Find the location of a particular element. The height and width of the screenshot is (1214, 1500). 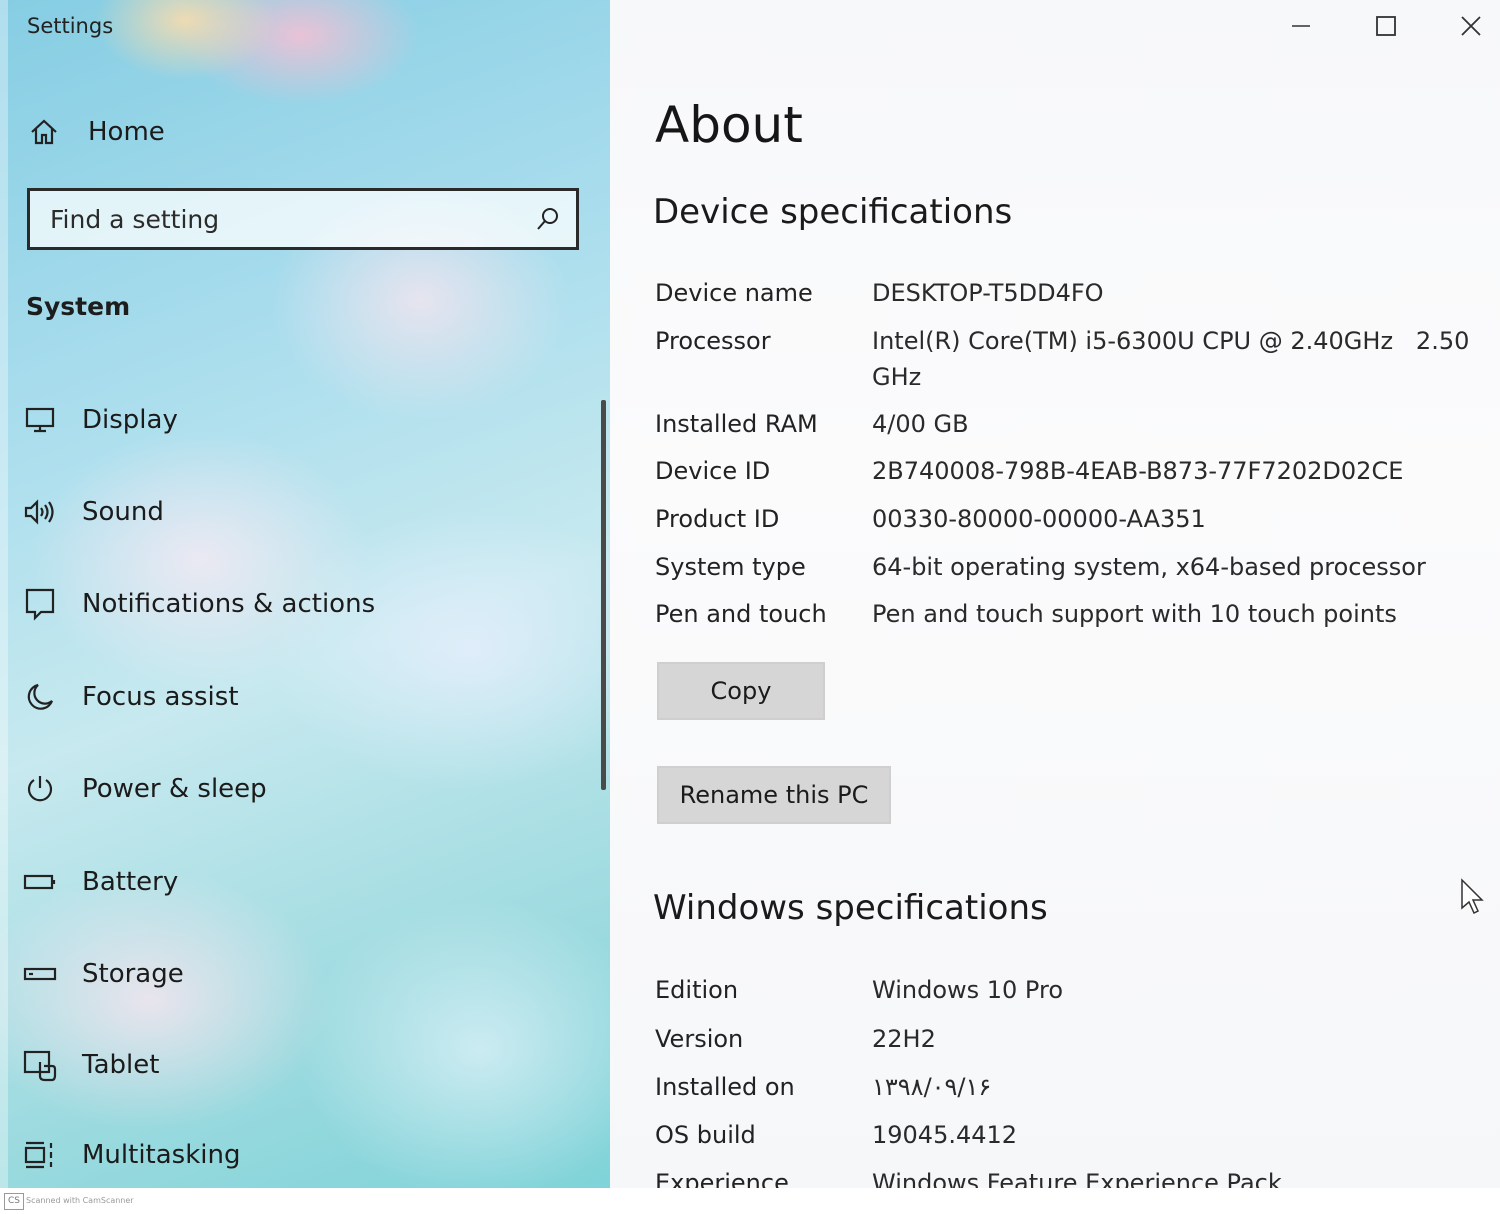

sidebar-item-label: Tablet is located at coordinates (121, 1065).